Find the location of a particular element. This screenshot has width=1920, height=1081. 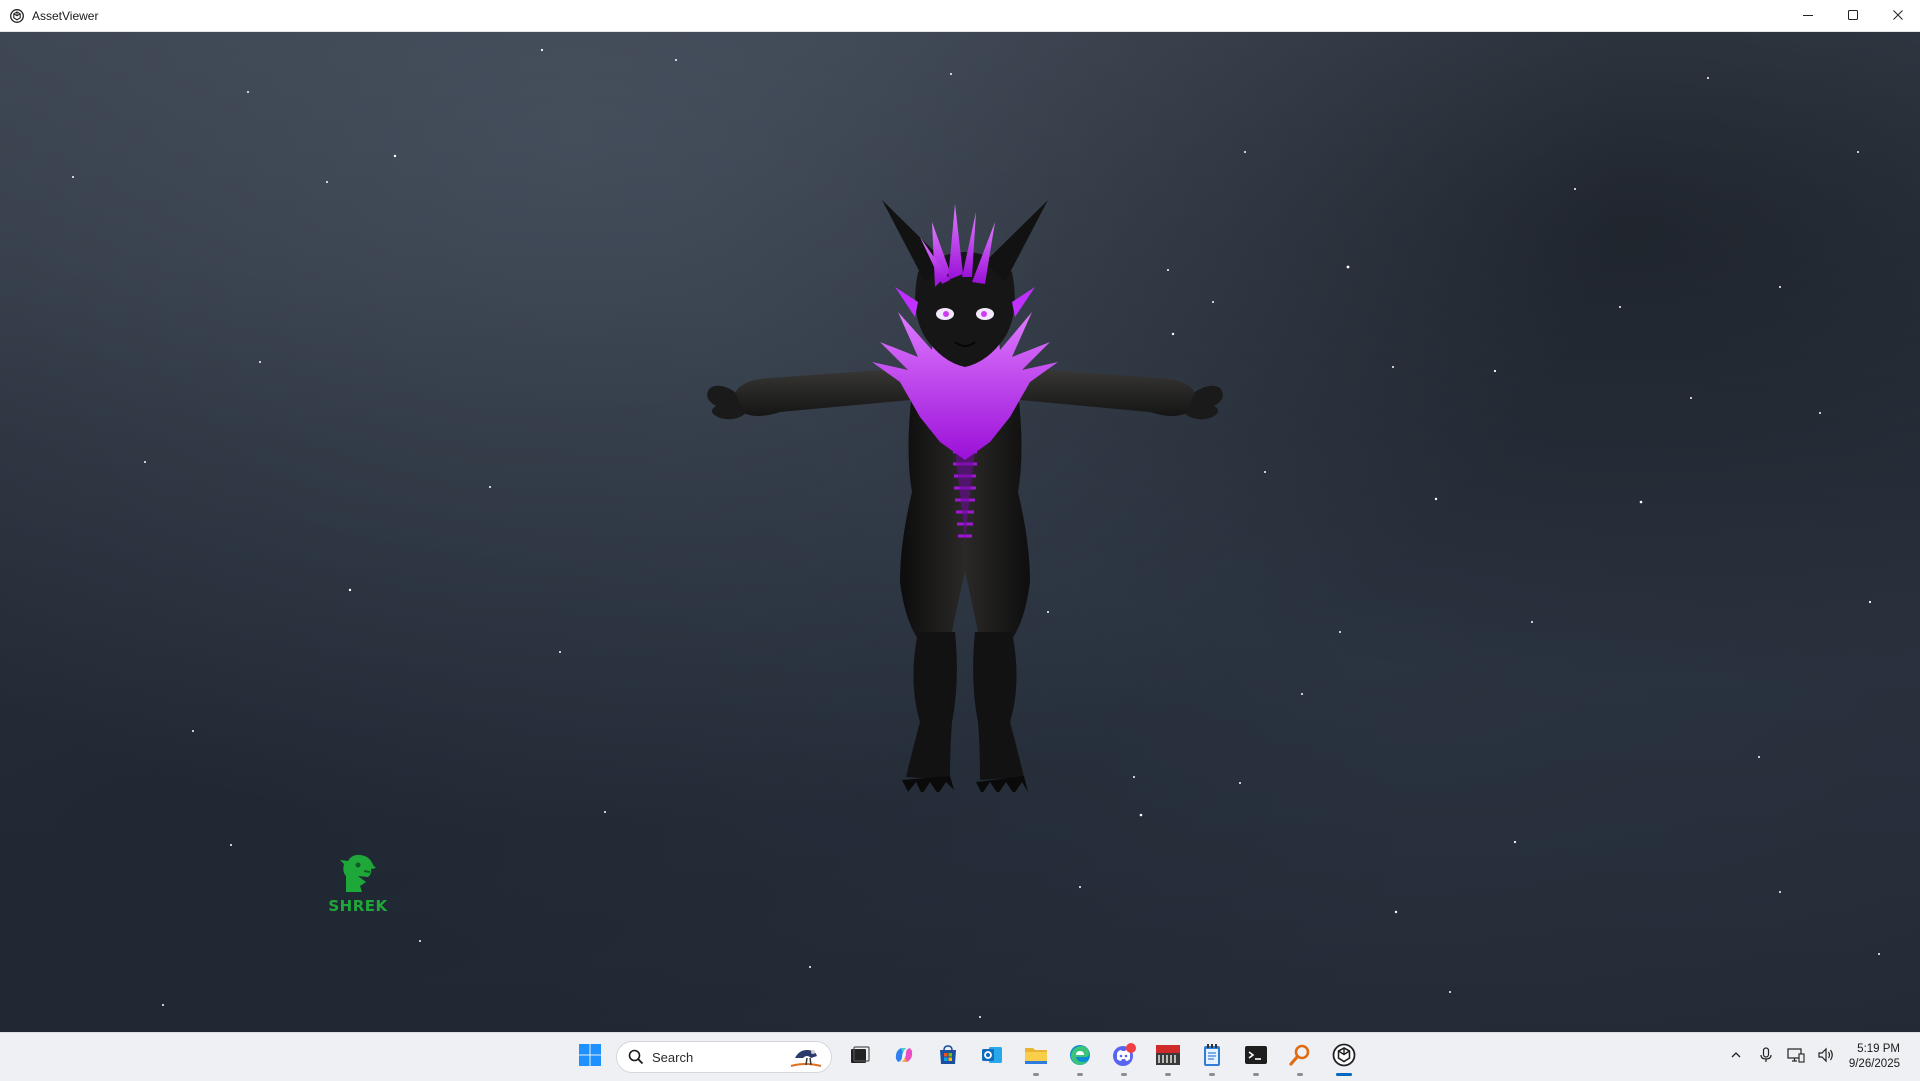

system-tray: 5:19 PM 9/26/2025 is located at coordinates (1820, 1057).